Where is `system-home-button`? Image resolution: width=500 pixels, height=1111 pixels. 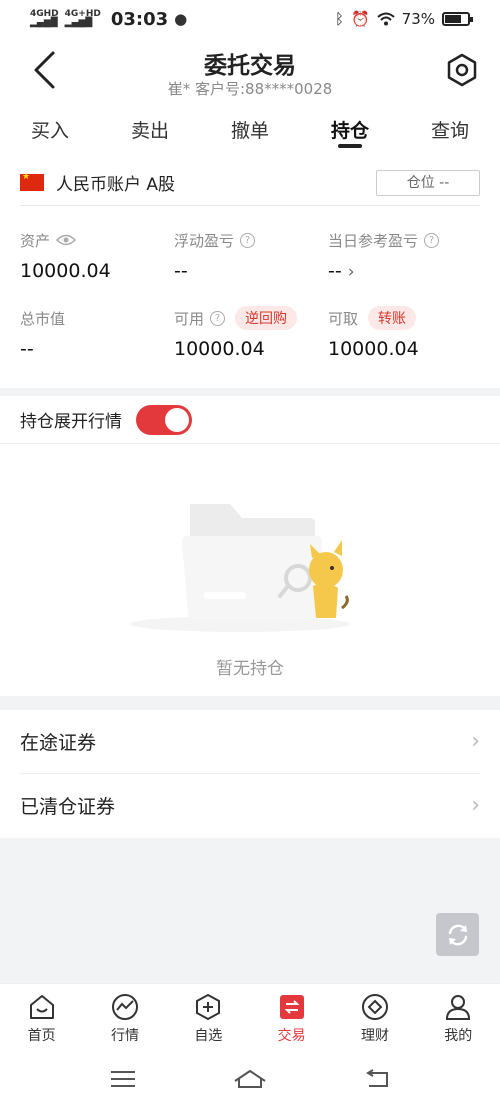
system-home-button is located at coordinates (250, 1079).